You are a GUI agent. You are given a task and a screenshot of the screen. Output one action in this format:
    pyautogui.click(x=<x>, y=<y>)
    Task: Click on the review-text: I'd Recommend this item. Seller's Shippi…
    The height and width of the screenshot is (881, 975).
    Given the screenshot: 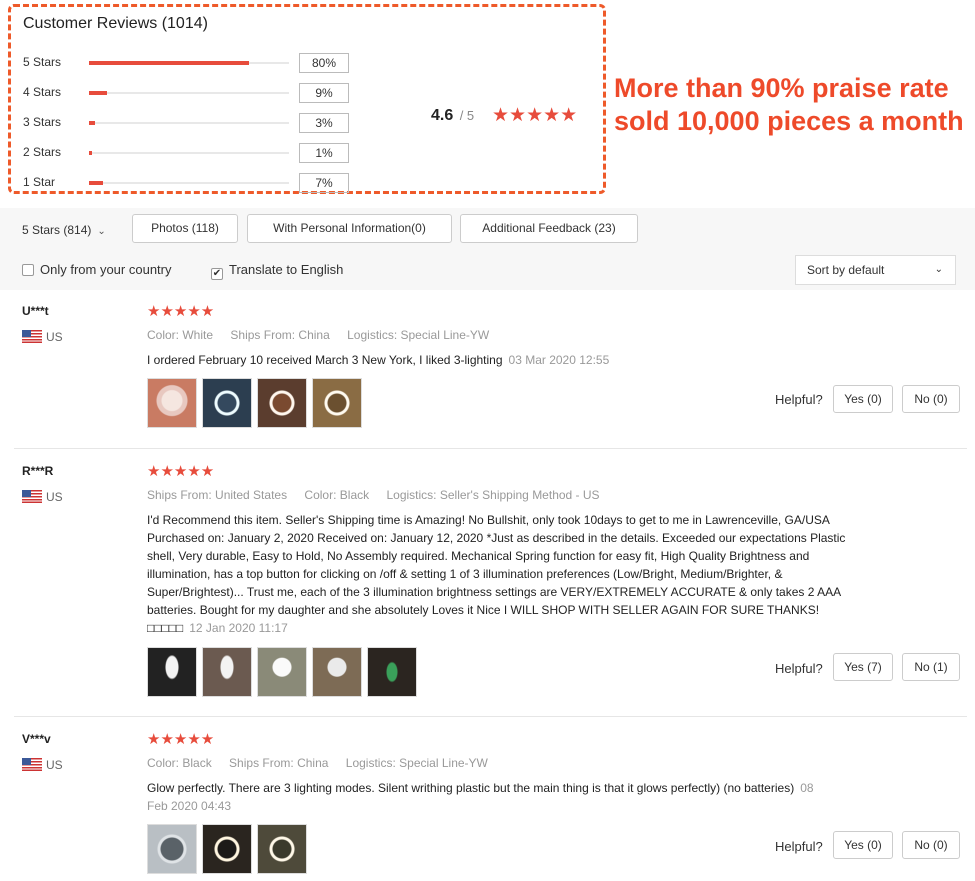 What is the action you would take?
    pyautogui.click(x=507, y=574)
    